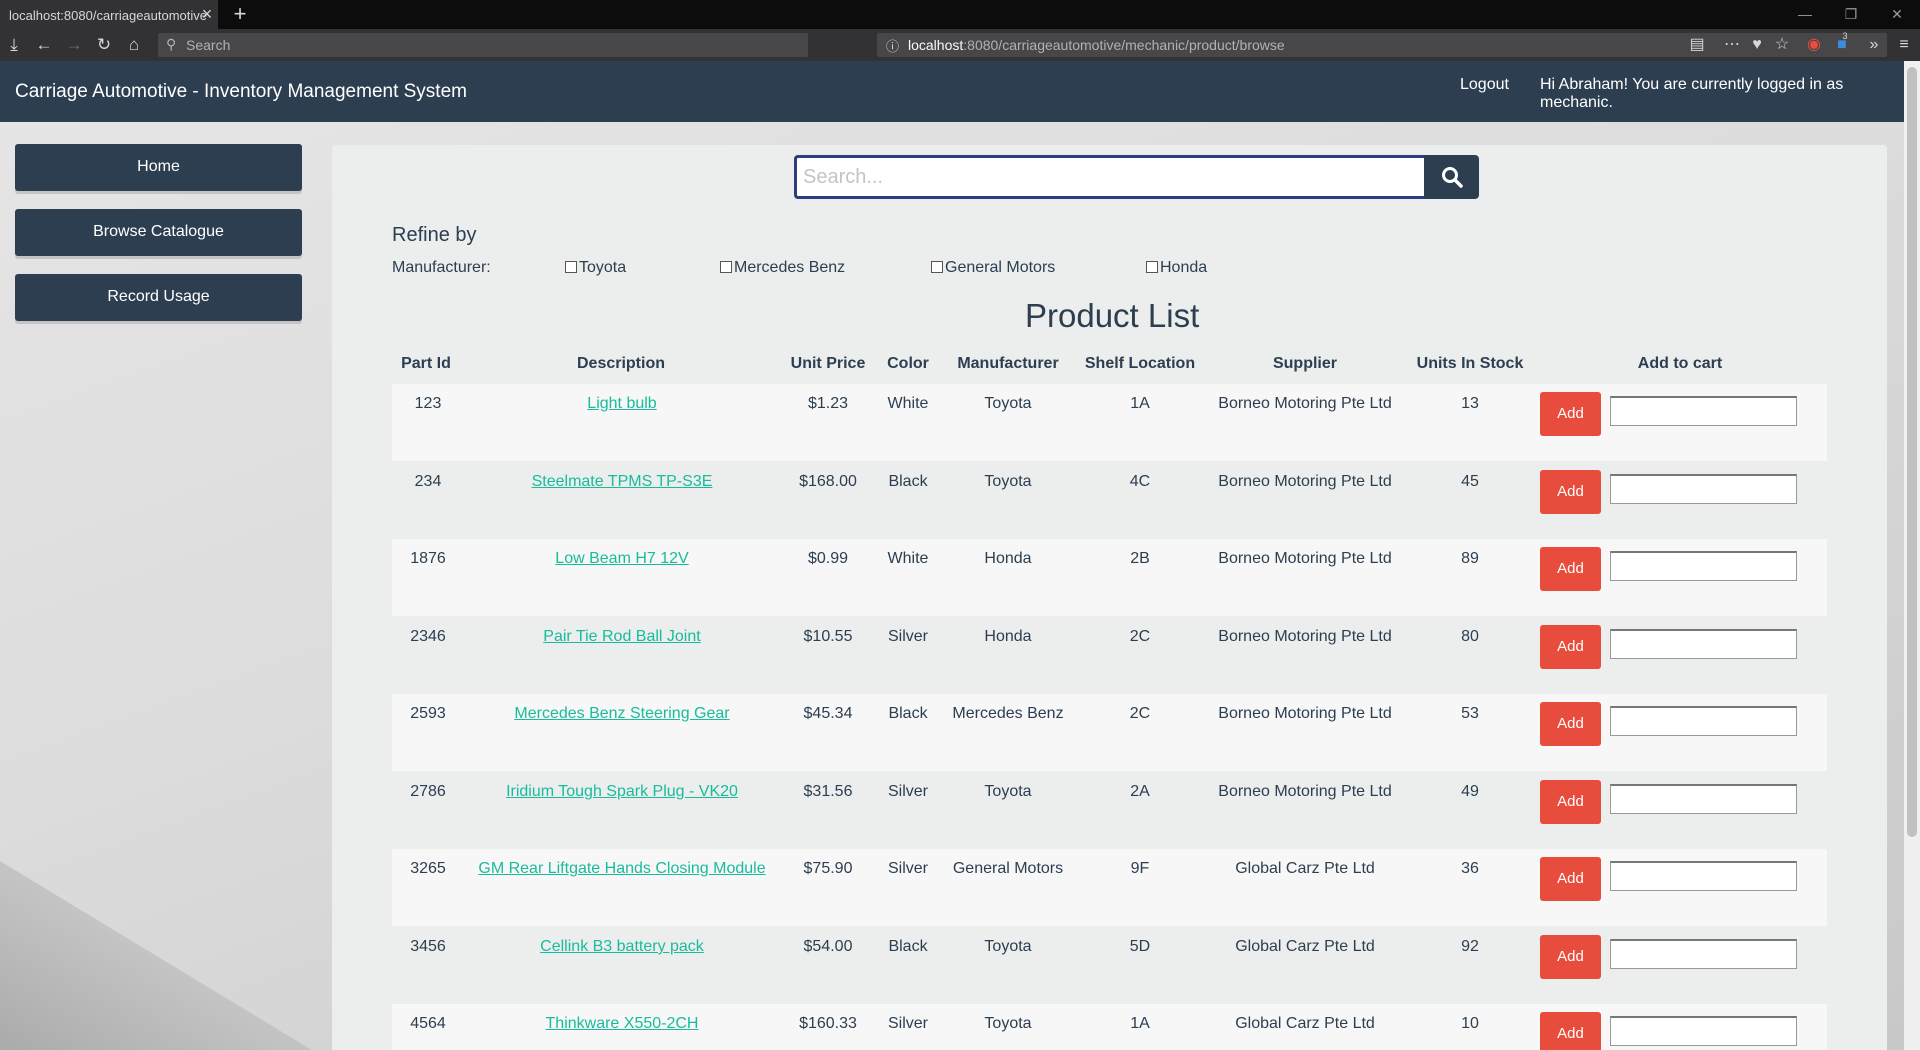 The image size is (1920, 1050). I want to click on product-link: Pair Tie Rod Ball Joint, so click(622, 637).